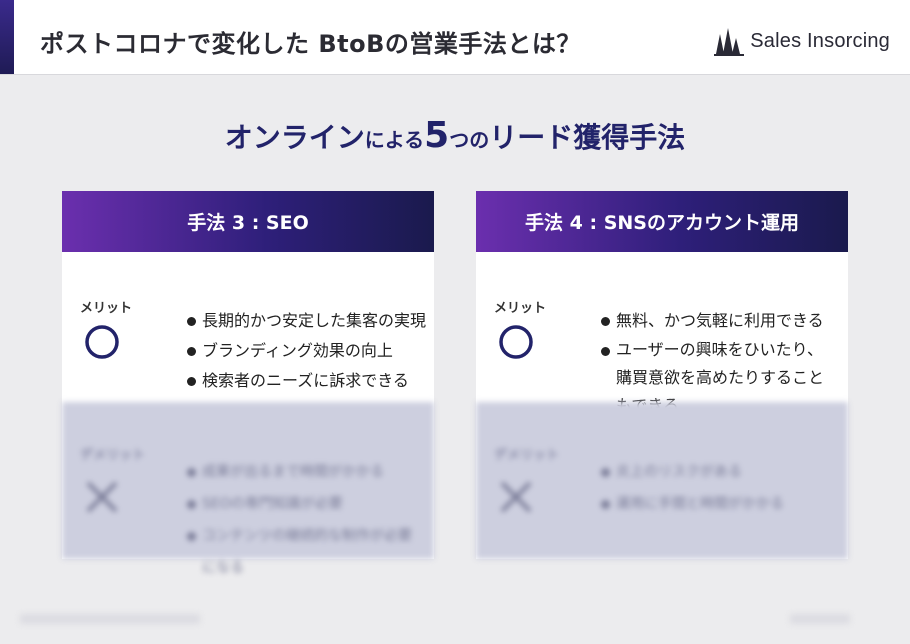 The height and width of the screenshot is (644, 910). I want to click on list-item: ブランディング効果の向上, so click(304, 351).